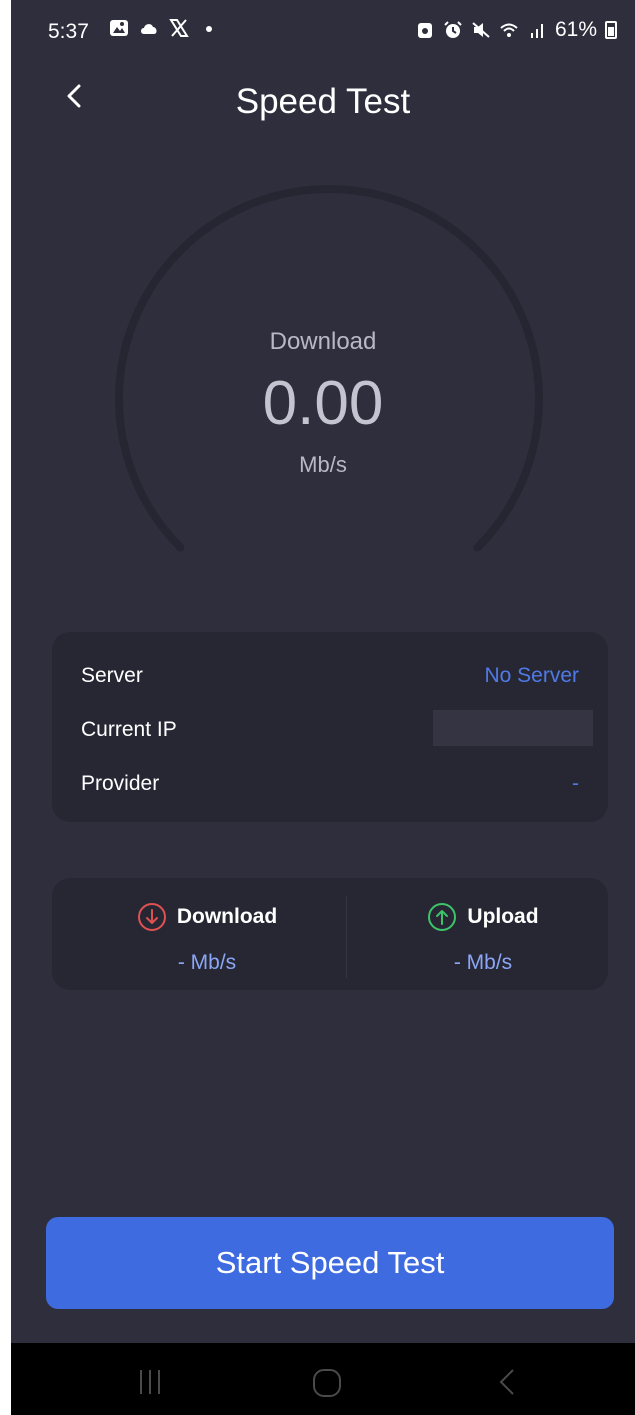  I want to click on signal-icon, so click(536, 31).